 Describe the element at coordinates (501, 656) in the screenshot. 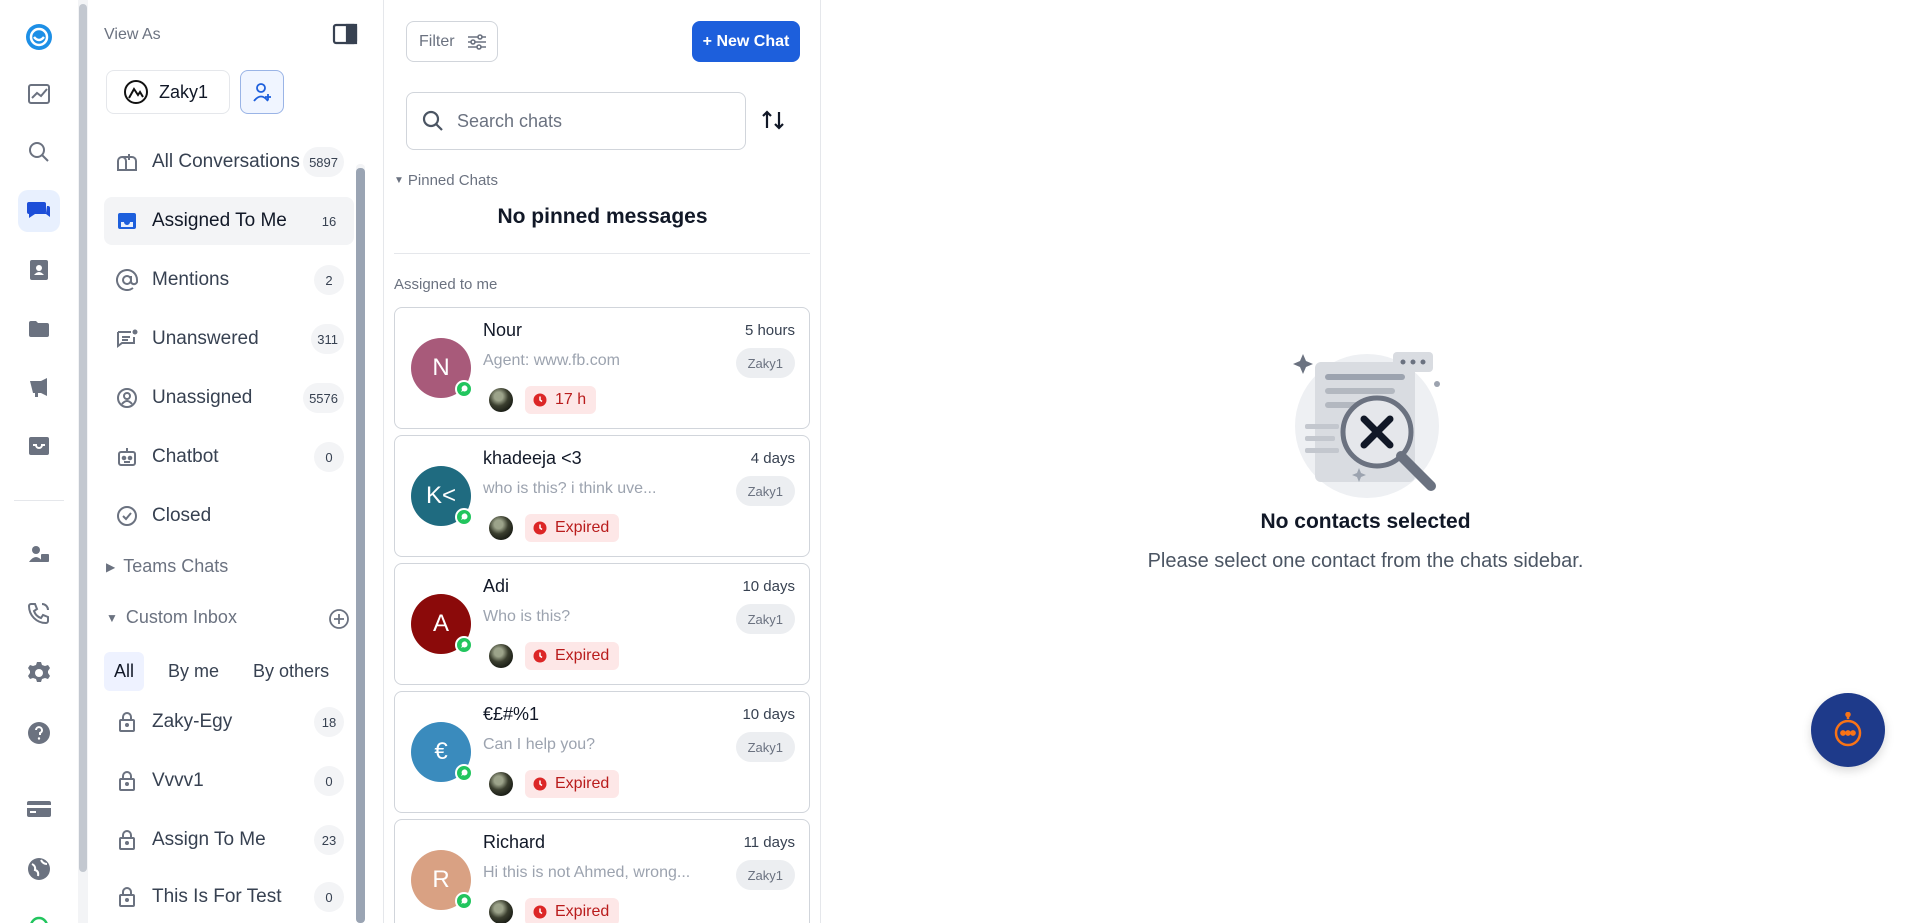

I see `assignee-avatar` at that location.